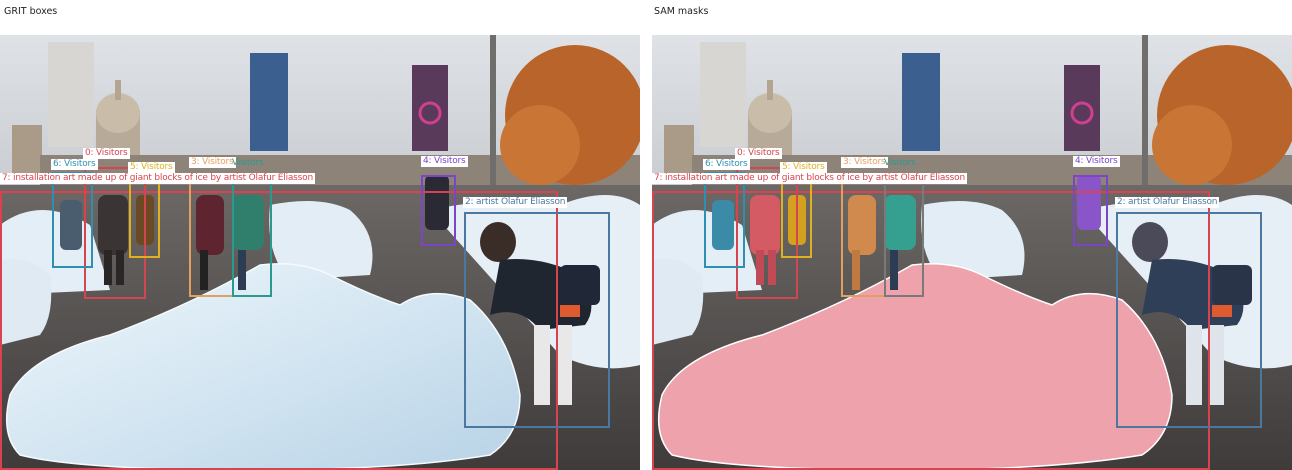  What do you see at coordinates (1189, 320) in the screenshot?
I see `mask-box-artist` at bounding box center [1189, 320].